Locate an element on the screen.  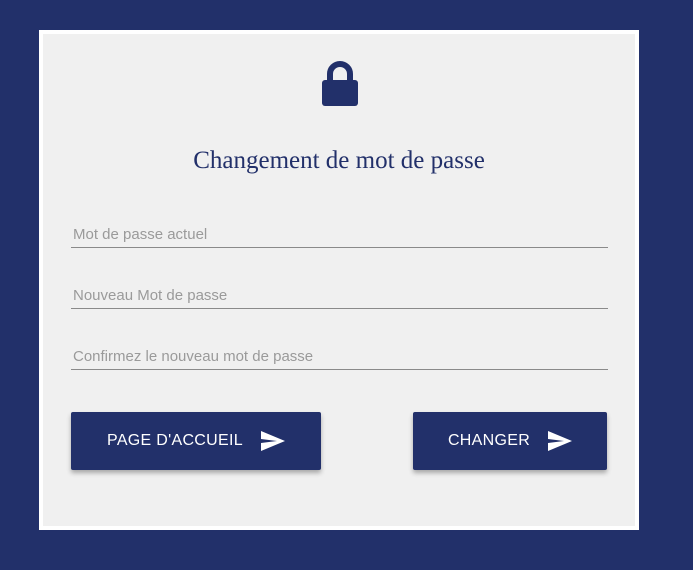
change-button: CHANGER is located at coordinates (510, 441).